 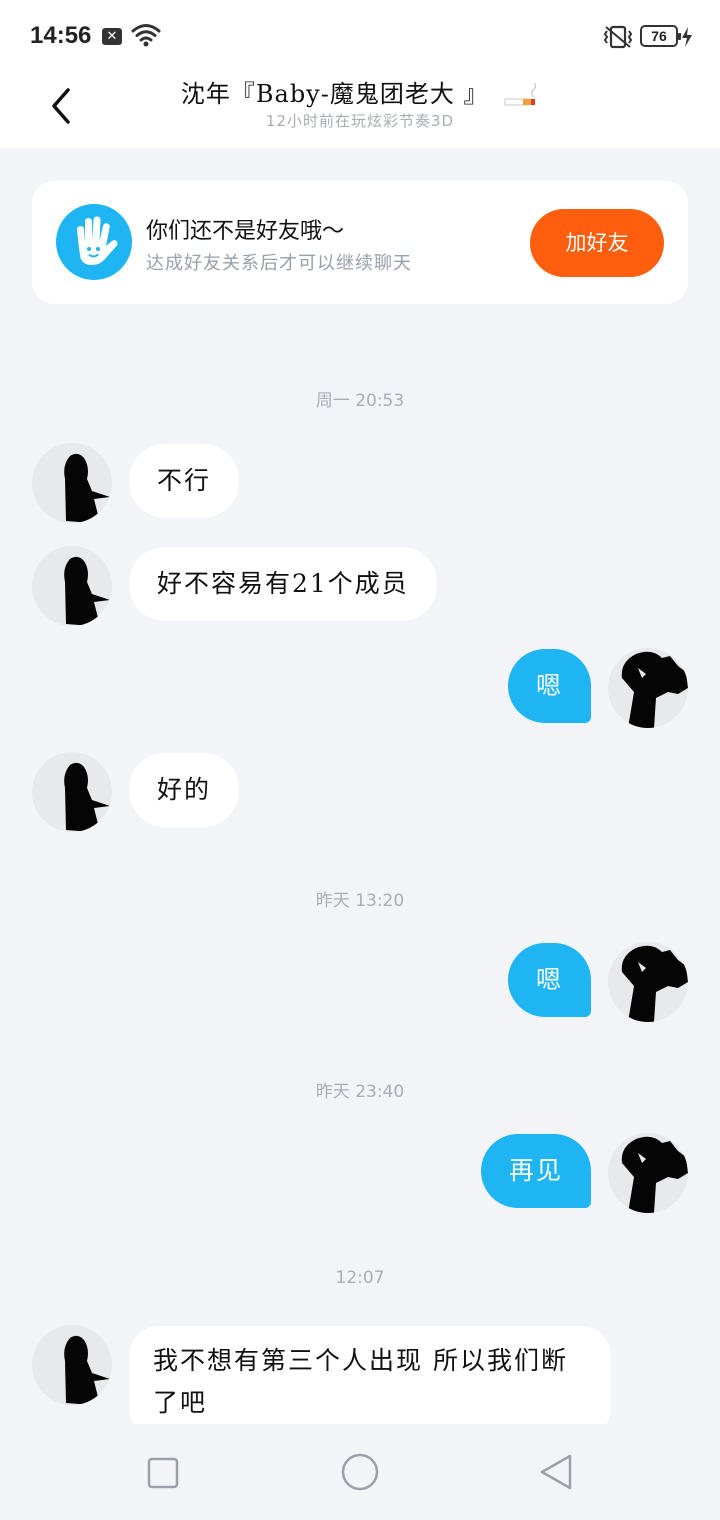 I want to click on friend-request-card: 你们还不是好友哦～ 达成好友关系后才可以继续聊天 加好友, so click(x=360, y=242).